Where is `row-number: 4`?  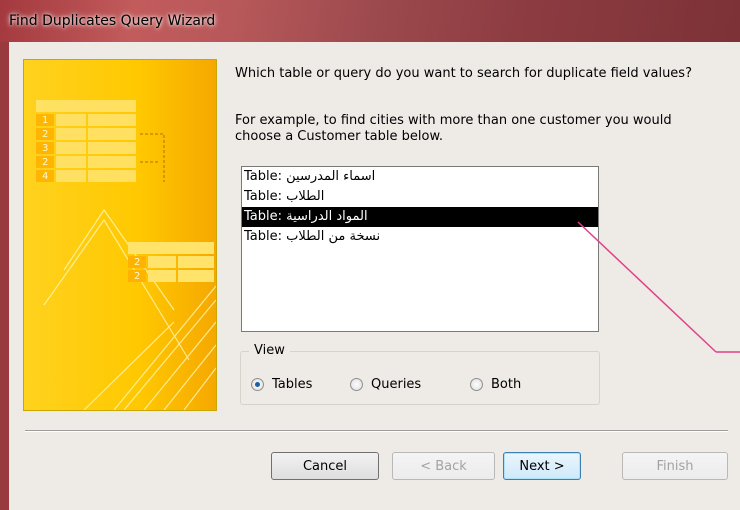
row-number: 4 is located at coordinates (45, 176).